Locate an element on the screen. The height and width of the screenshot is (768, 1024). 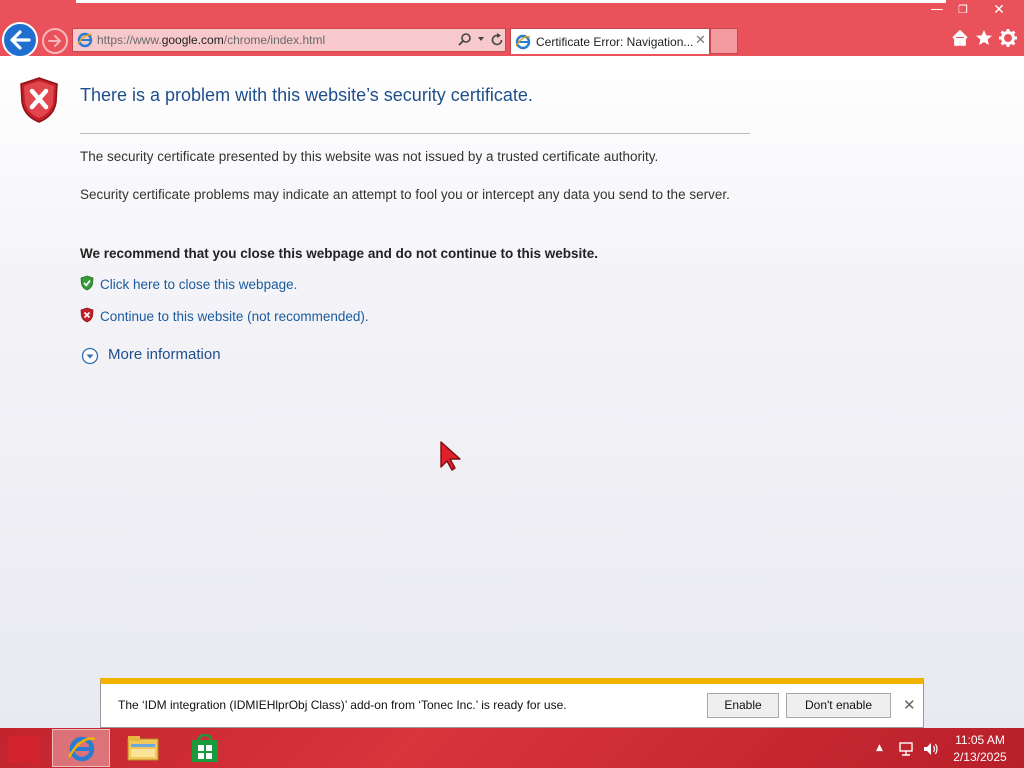
clock-date: 2/13/2025 is located at coordinates (980, 757).